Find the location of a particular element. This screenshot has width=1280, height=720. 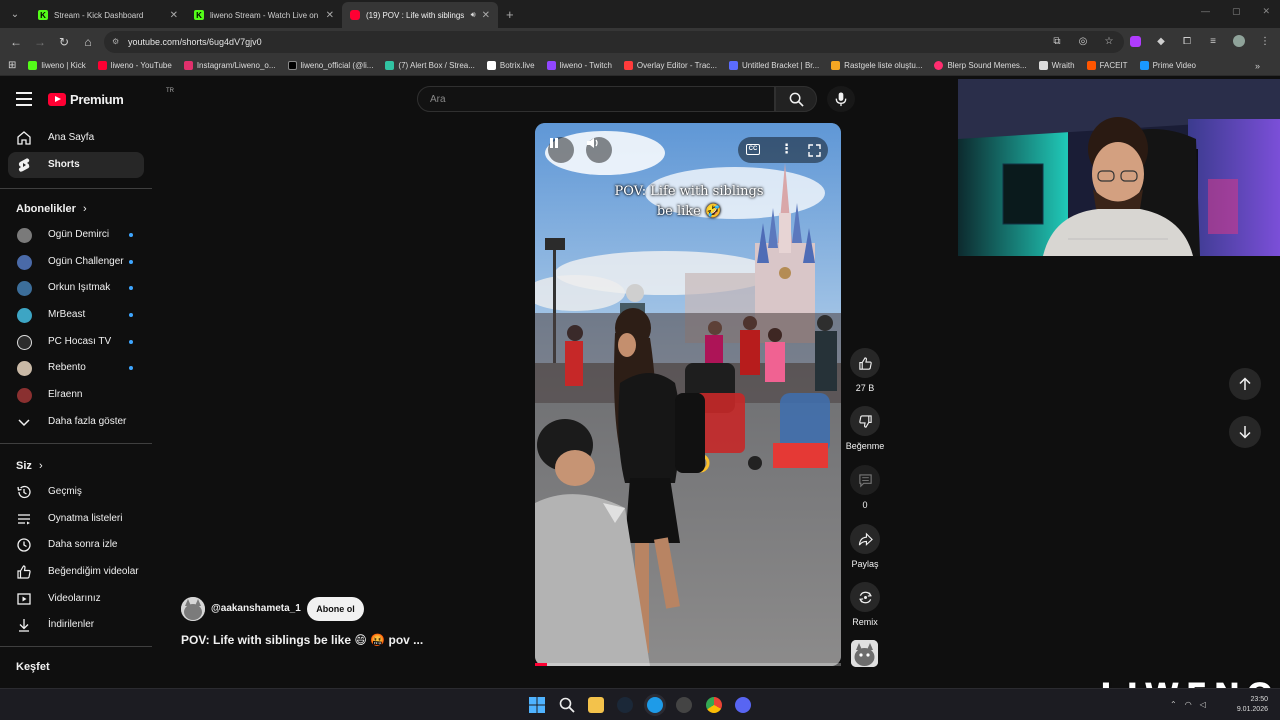

browser-menu-icon: ⋮ is located at coordinates (1265, 41).